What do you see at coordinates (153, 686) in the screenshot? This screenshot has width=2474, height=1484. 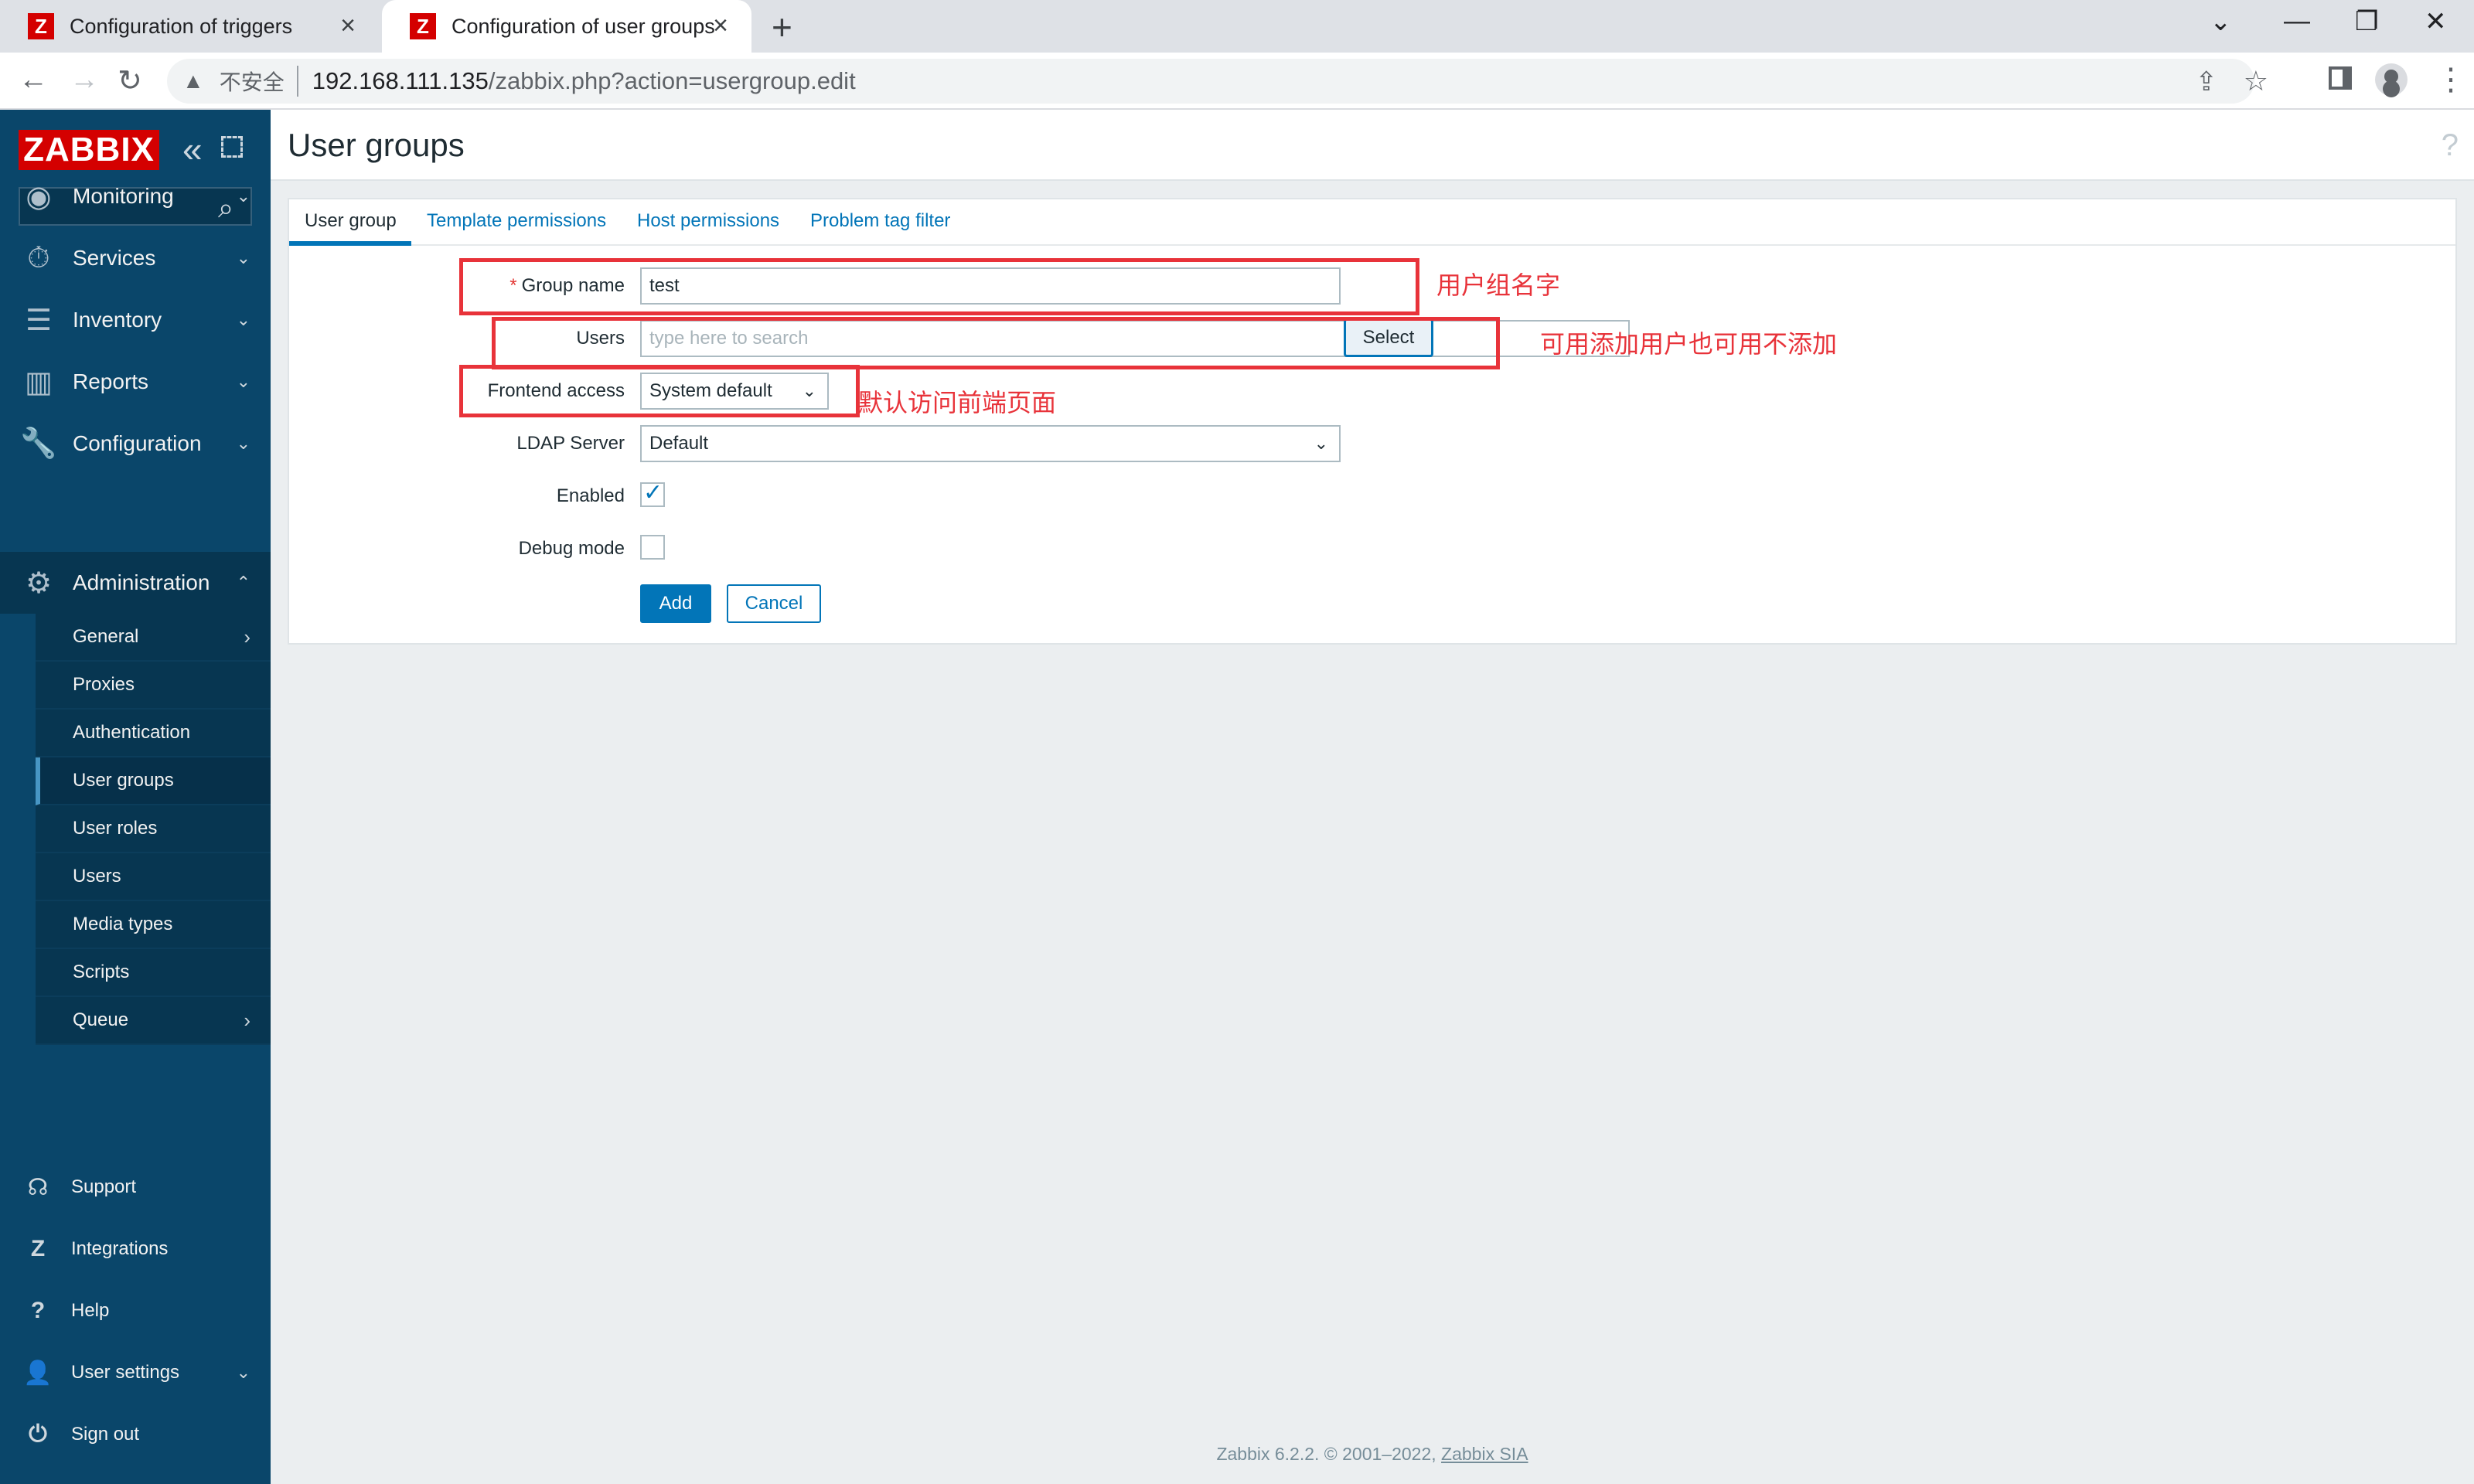 I see `submenu-proxies: Proxies` at bounding box center [153, 686].